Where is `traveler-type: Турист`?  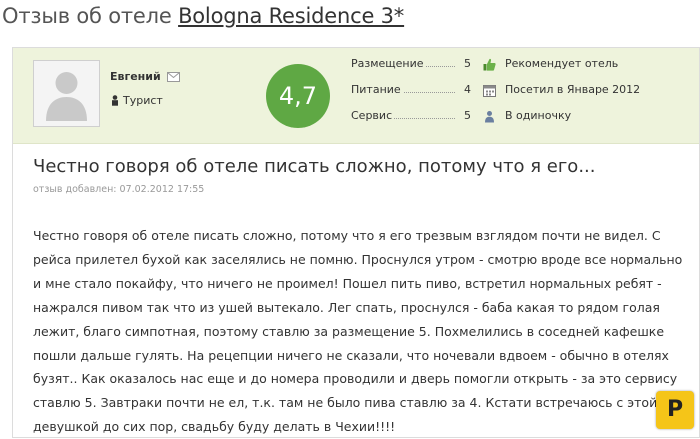 traveler-type: Турист is located at coordinates (143, 100).